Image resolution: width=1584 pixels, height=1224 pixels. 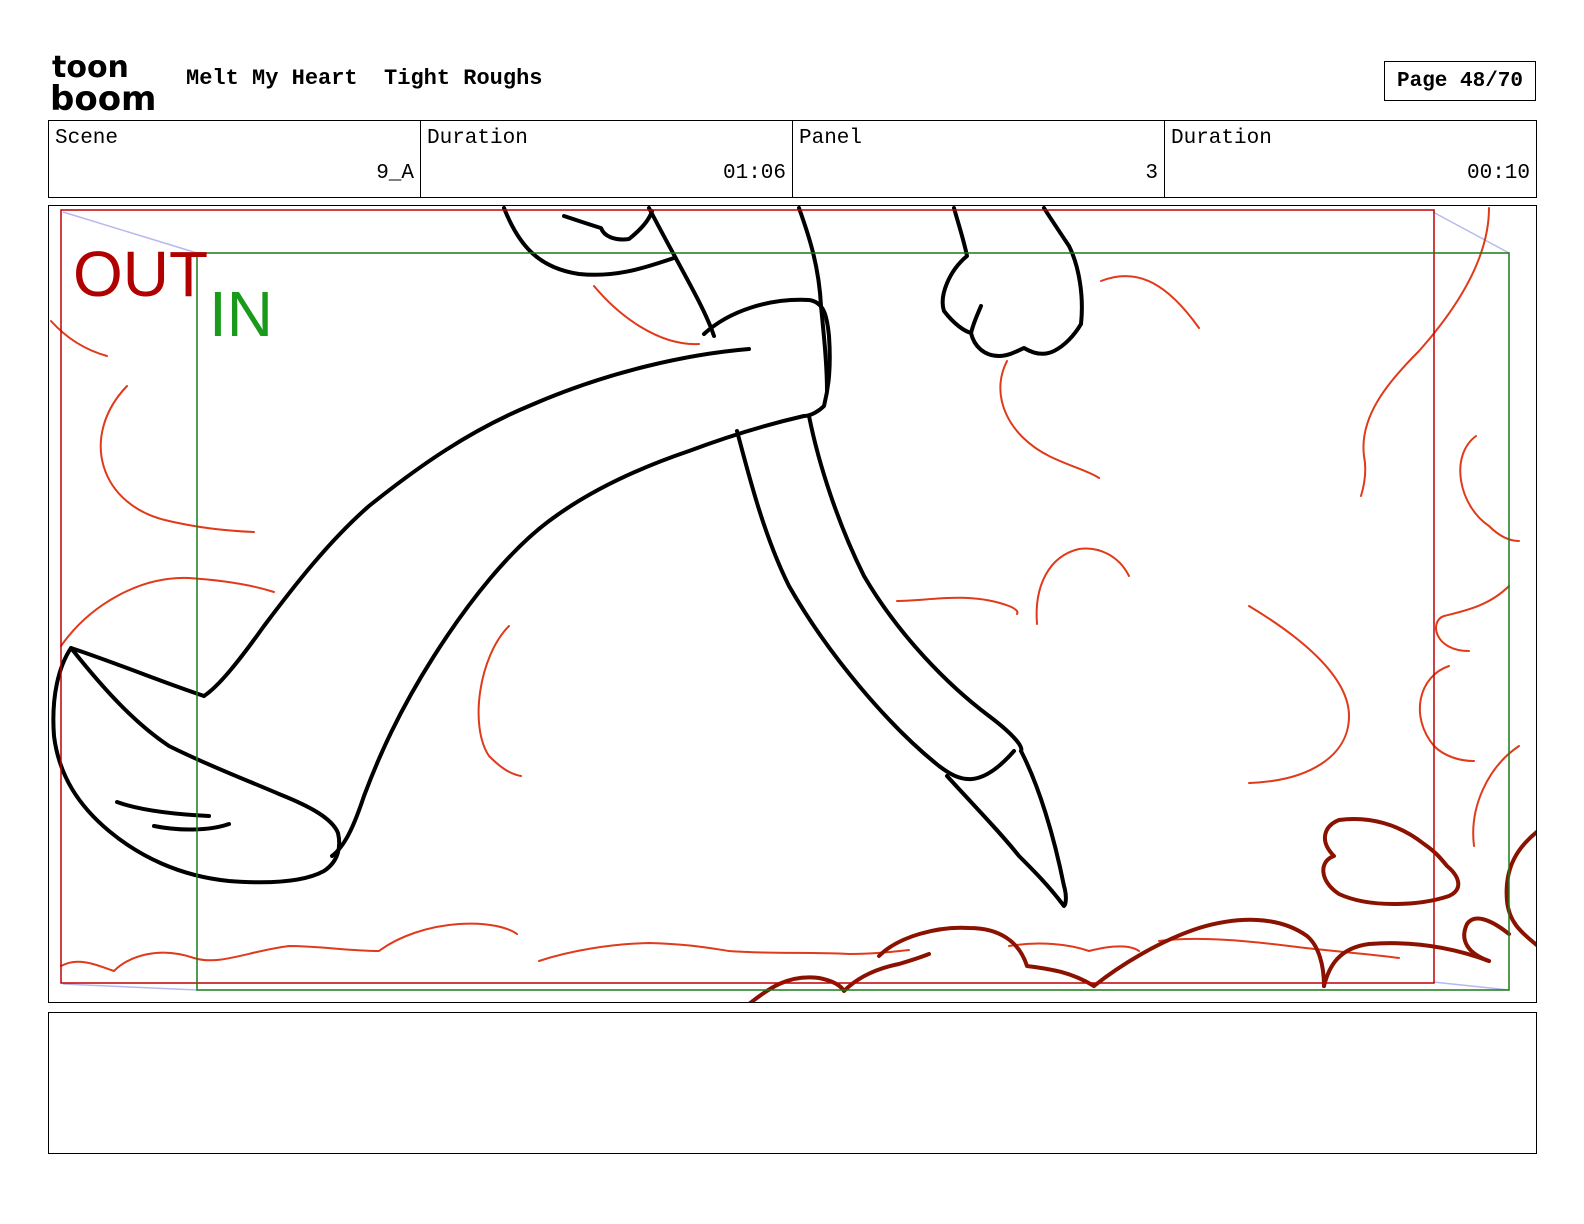 I want to click on scene-duration-value: 01:06, so click(x=754, y=173).